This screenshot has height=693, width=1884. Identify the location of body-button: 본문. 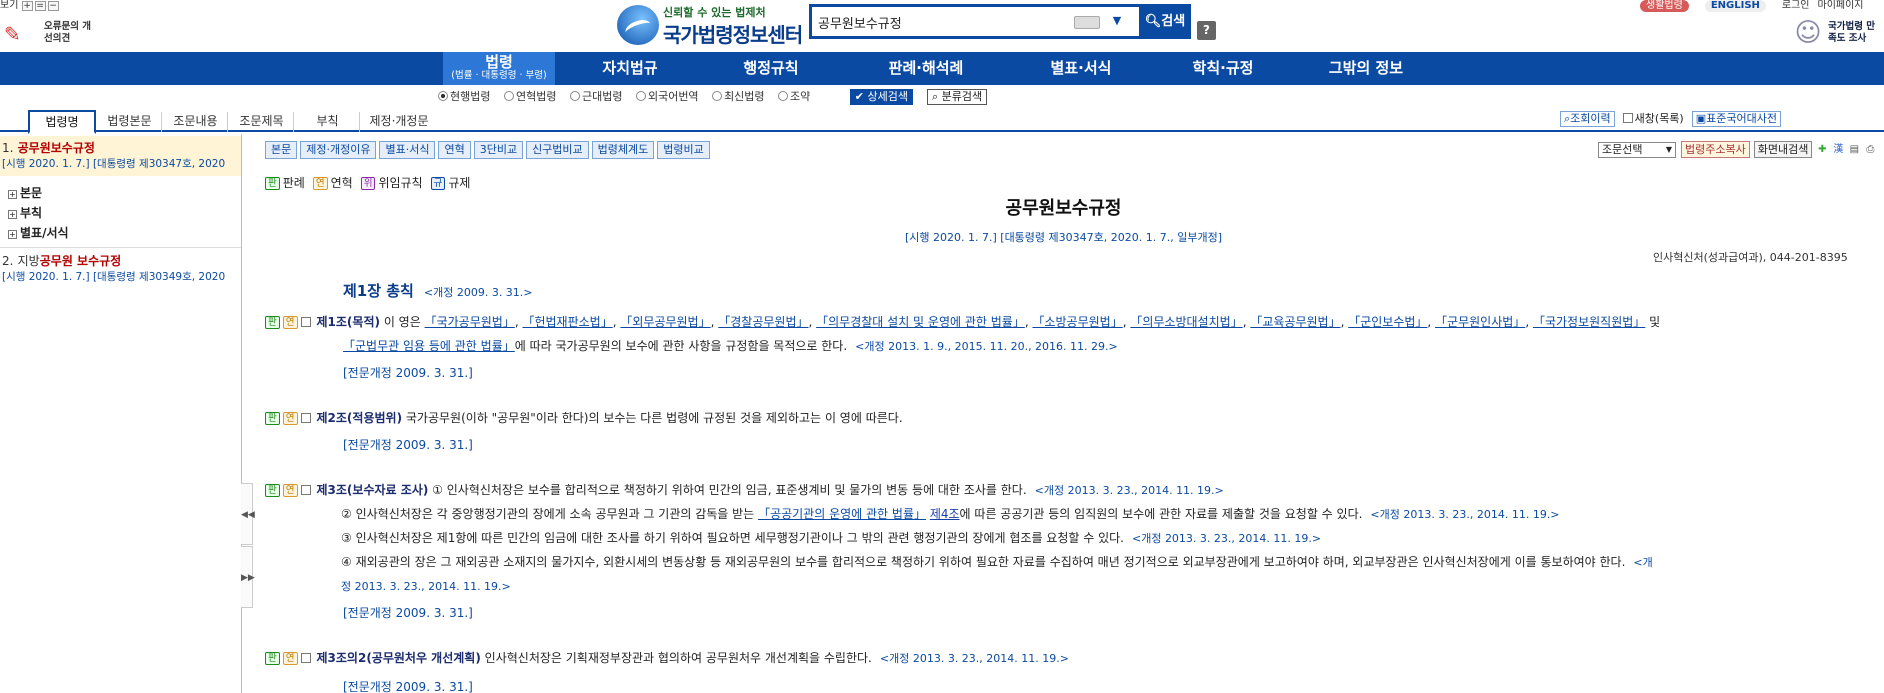
(281, 150).